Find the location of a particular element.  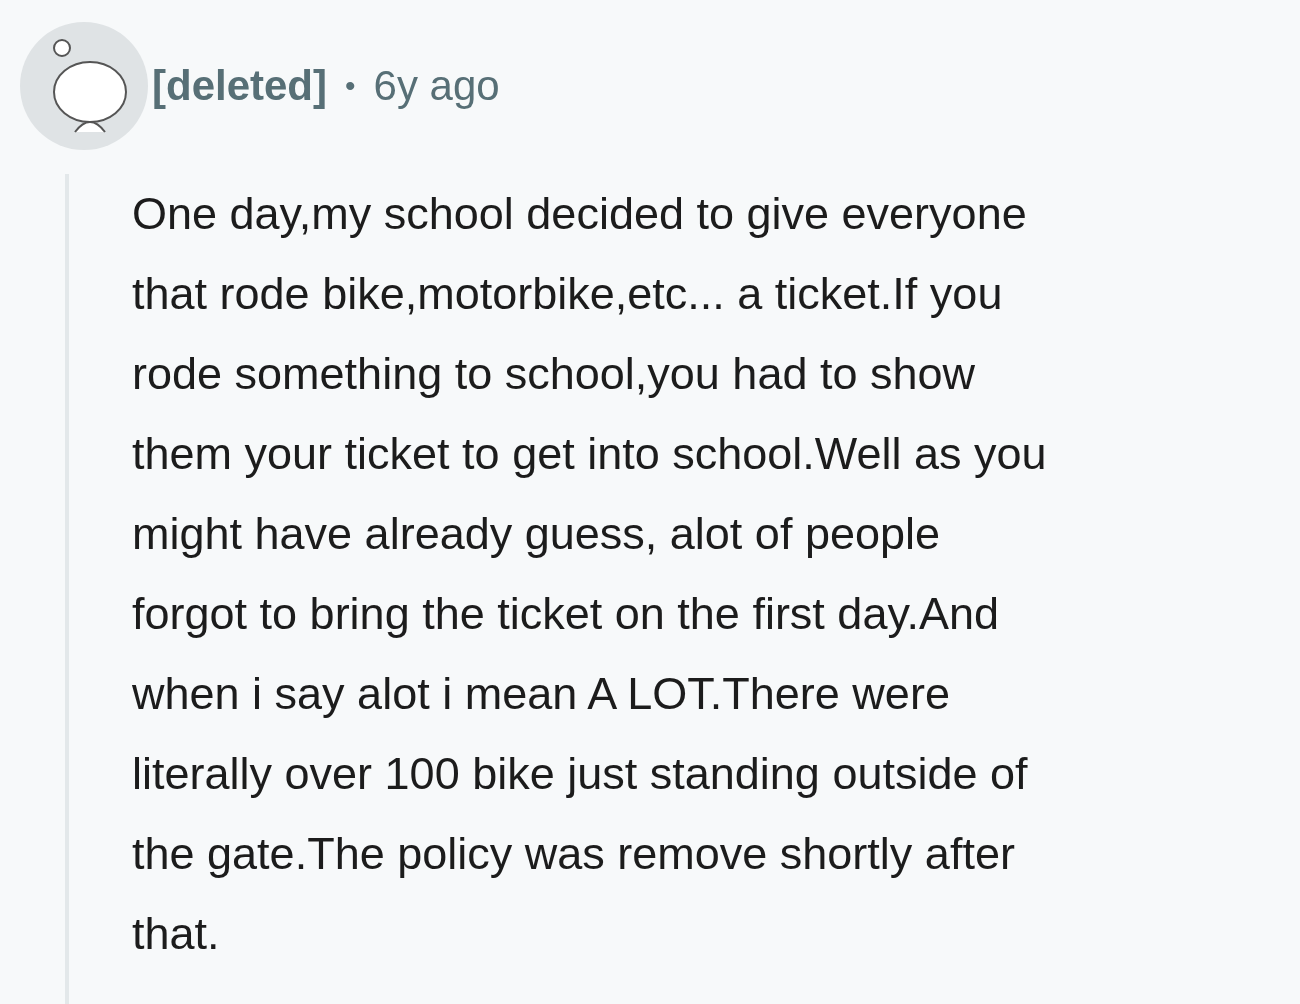

username: [deleted] is located at coordinates (239, 86).